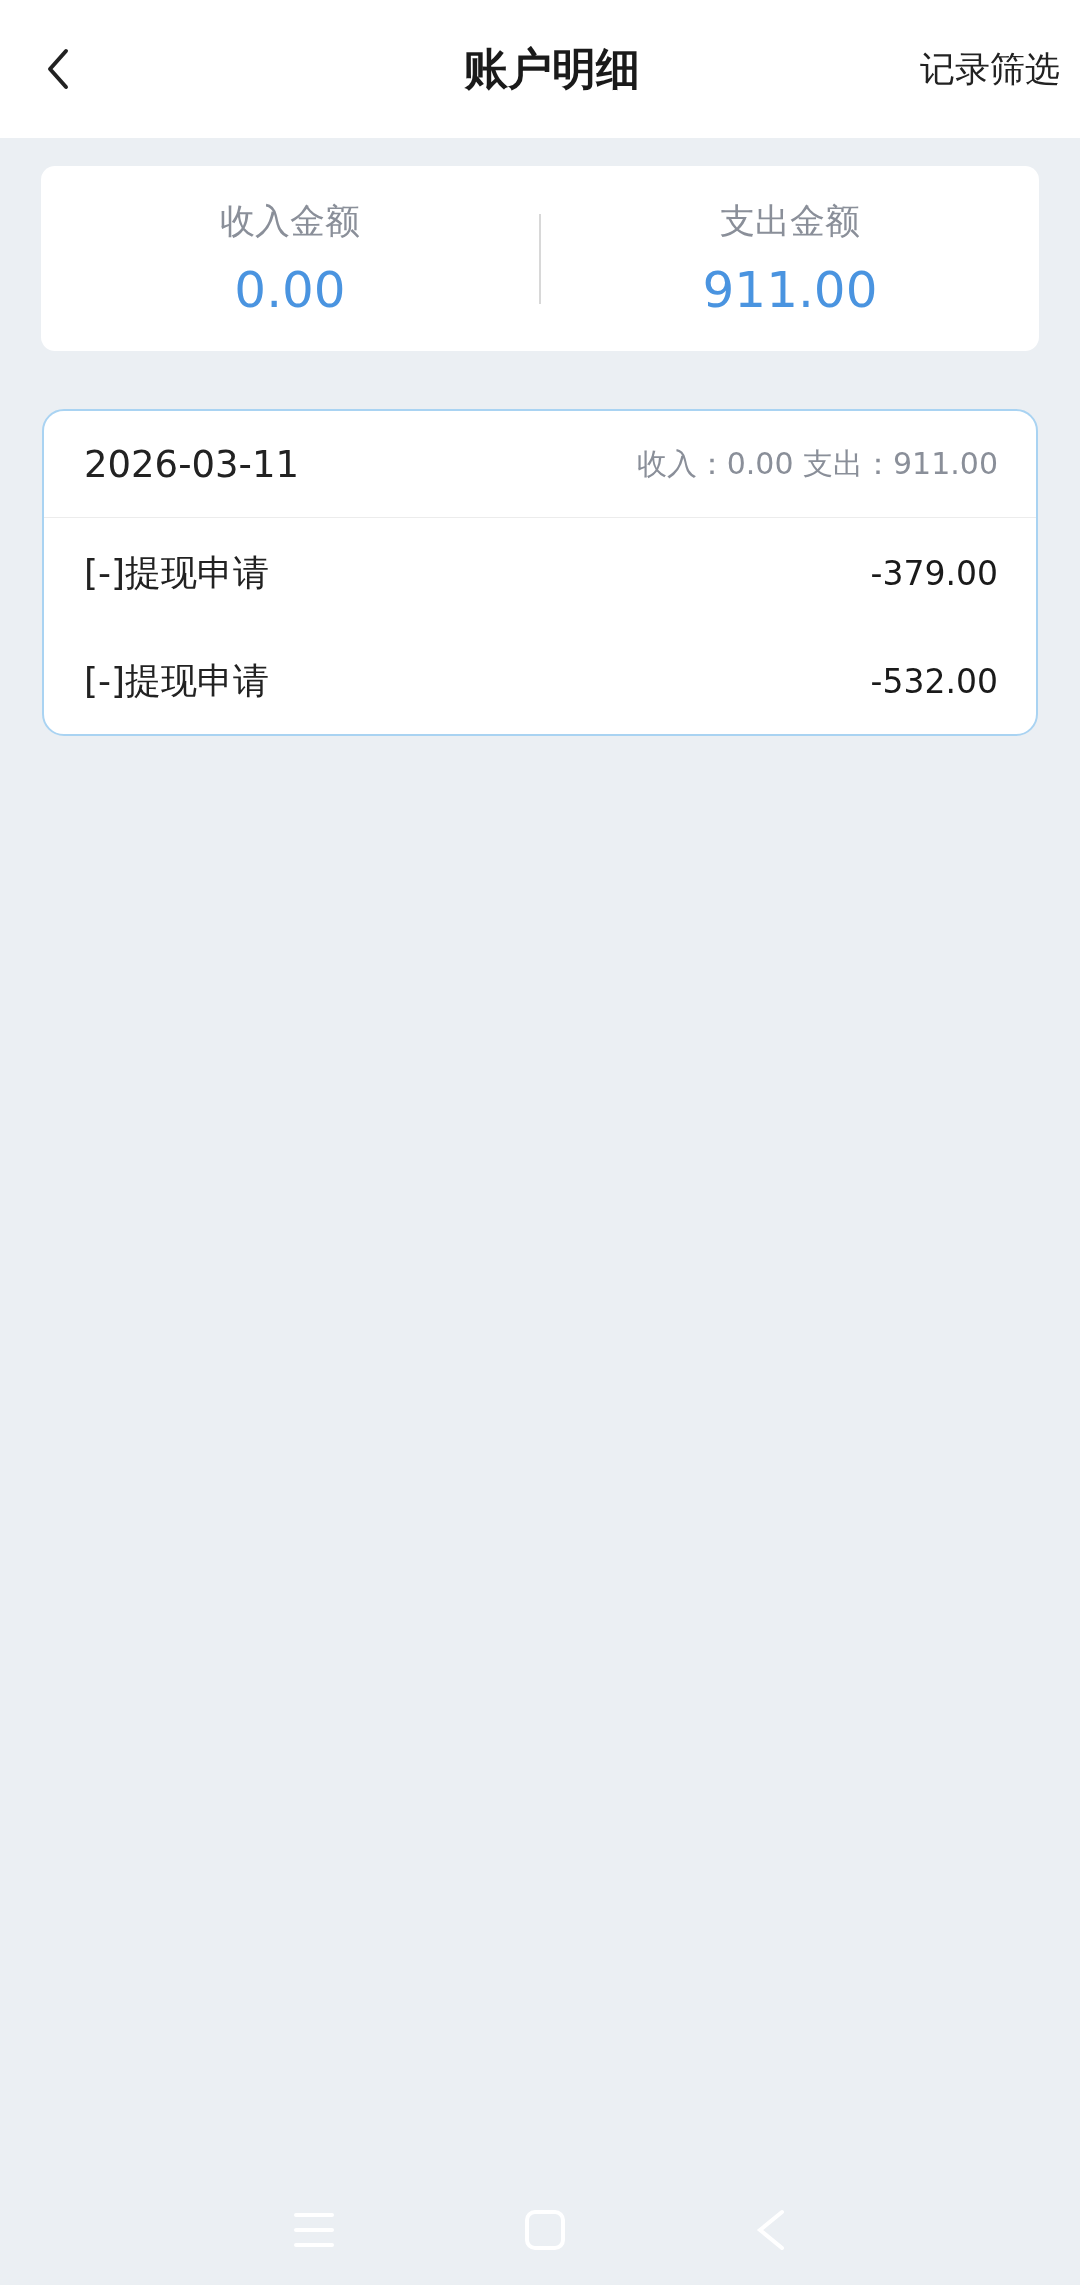  I want to click on record-amount: -532.00, so click(934, 681).